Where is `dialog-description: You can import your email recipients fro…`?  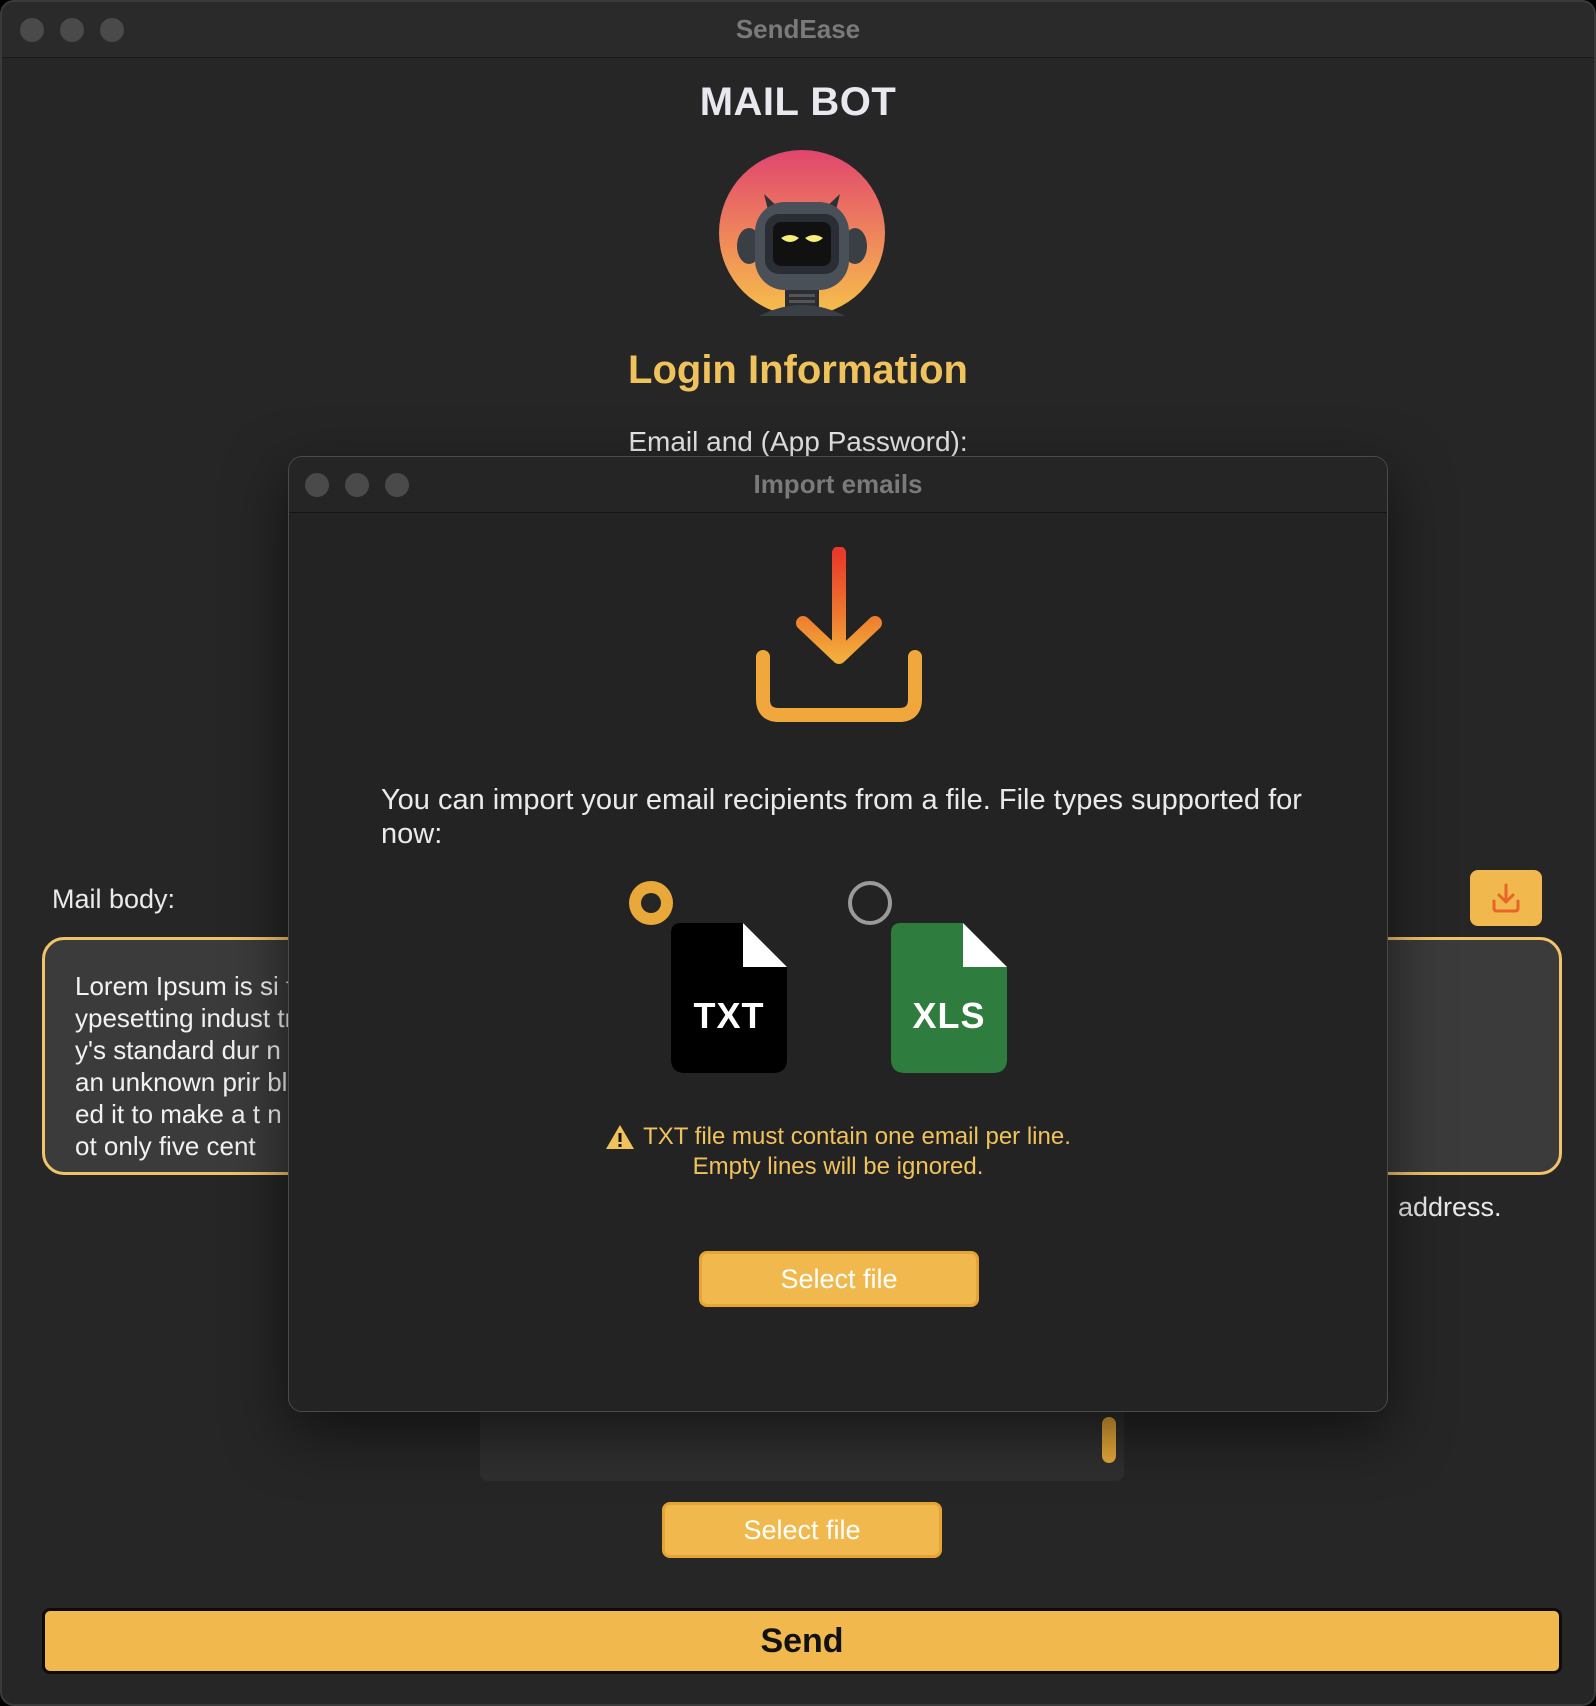
dialog-description: You can import your email recipients fro… is located at coordinates (841, 817).